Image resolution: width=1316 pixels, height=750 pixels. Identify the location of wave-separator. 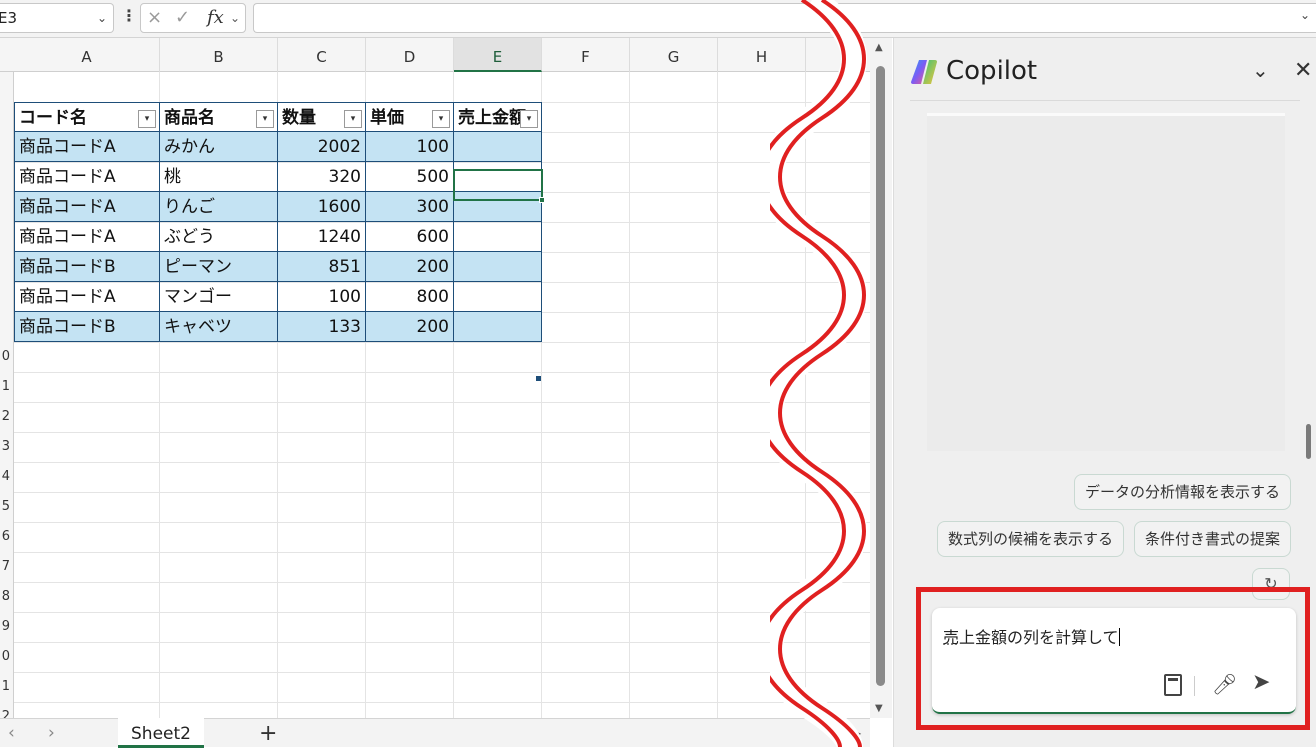
(825, 373).